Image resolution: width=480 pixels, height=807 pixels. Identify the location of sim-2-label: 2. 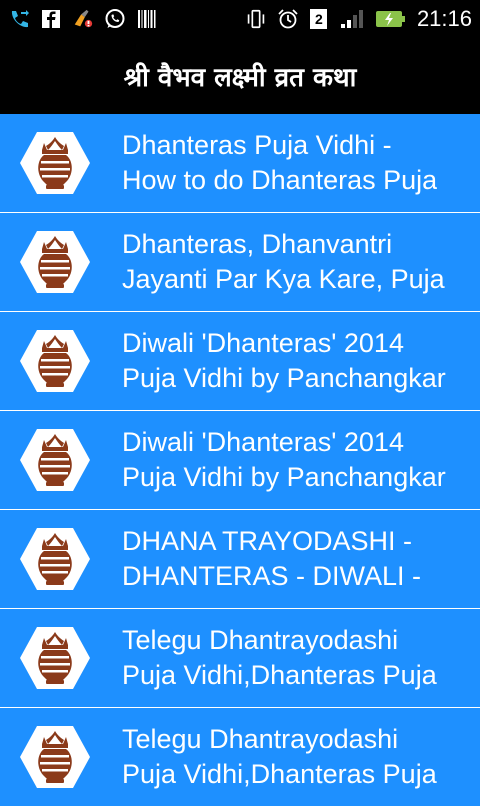
(319, 19).